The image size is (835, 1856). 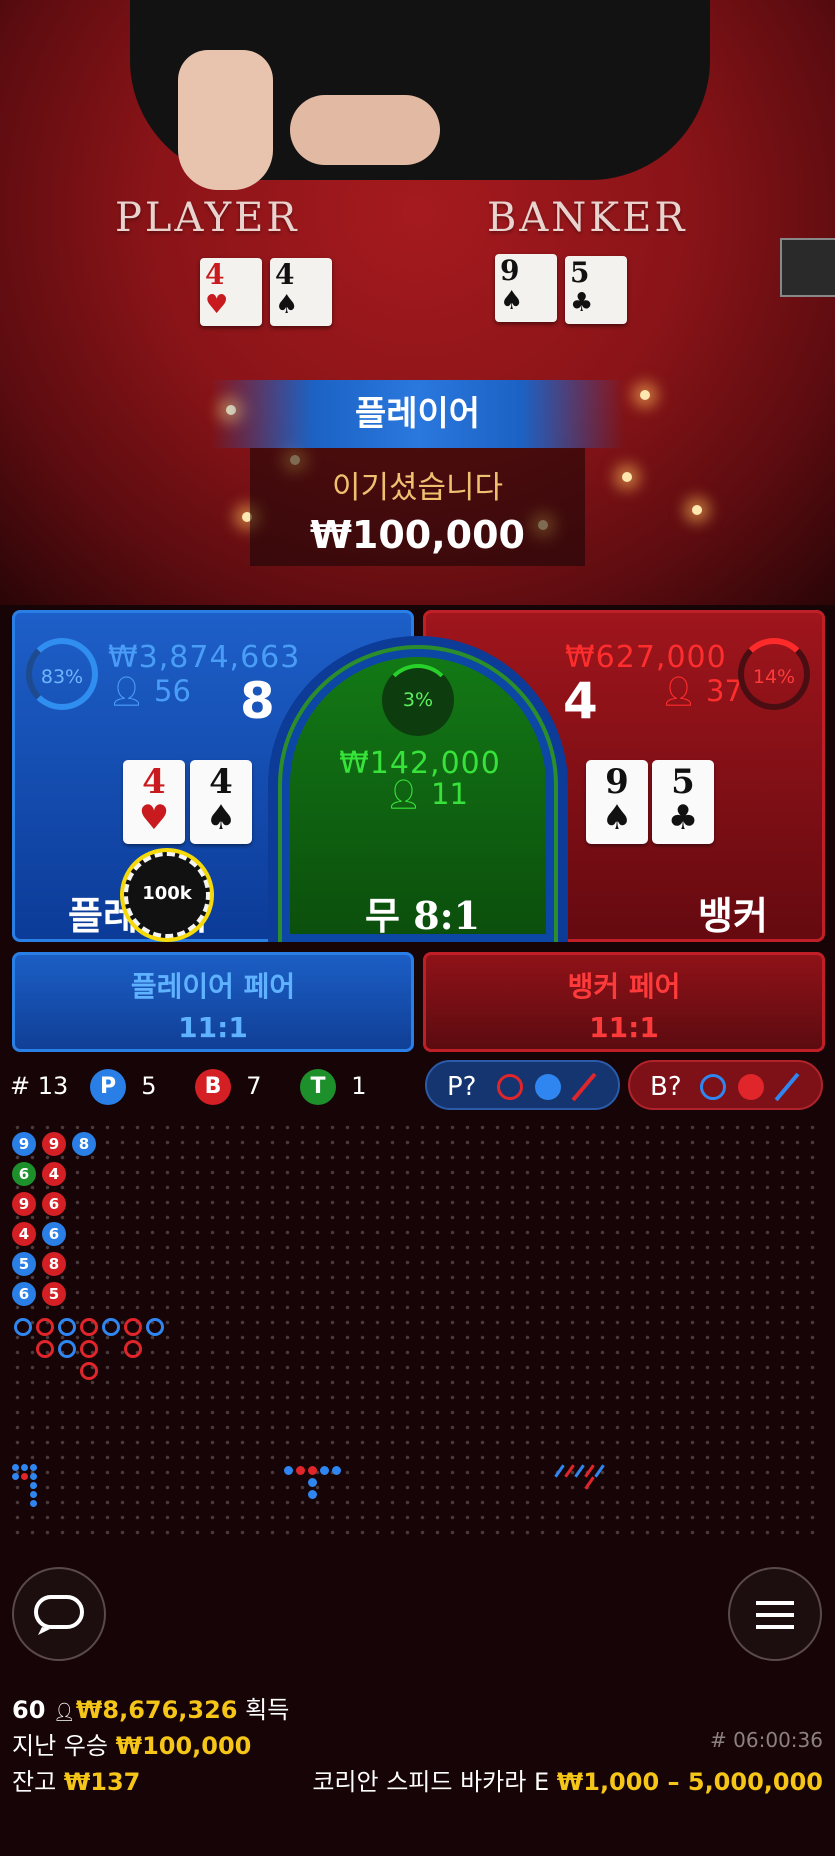 I want to click on banker-card-2: 5 ♣, so click(x=683, y=802).